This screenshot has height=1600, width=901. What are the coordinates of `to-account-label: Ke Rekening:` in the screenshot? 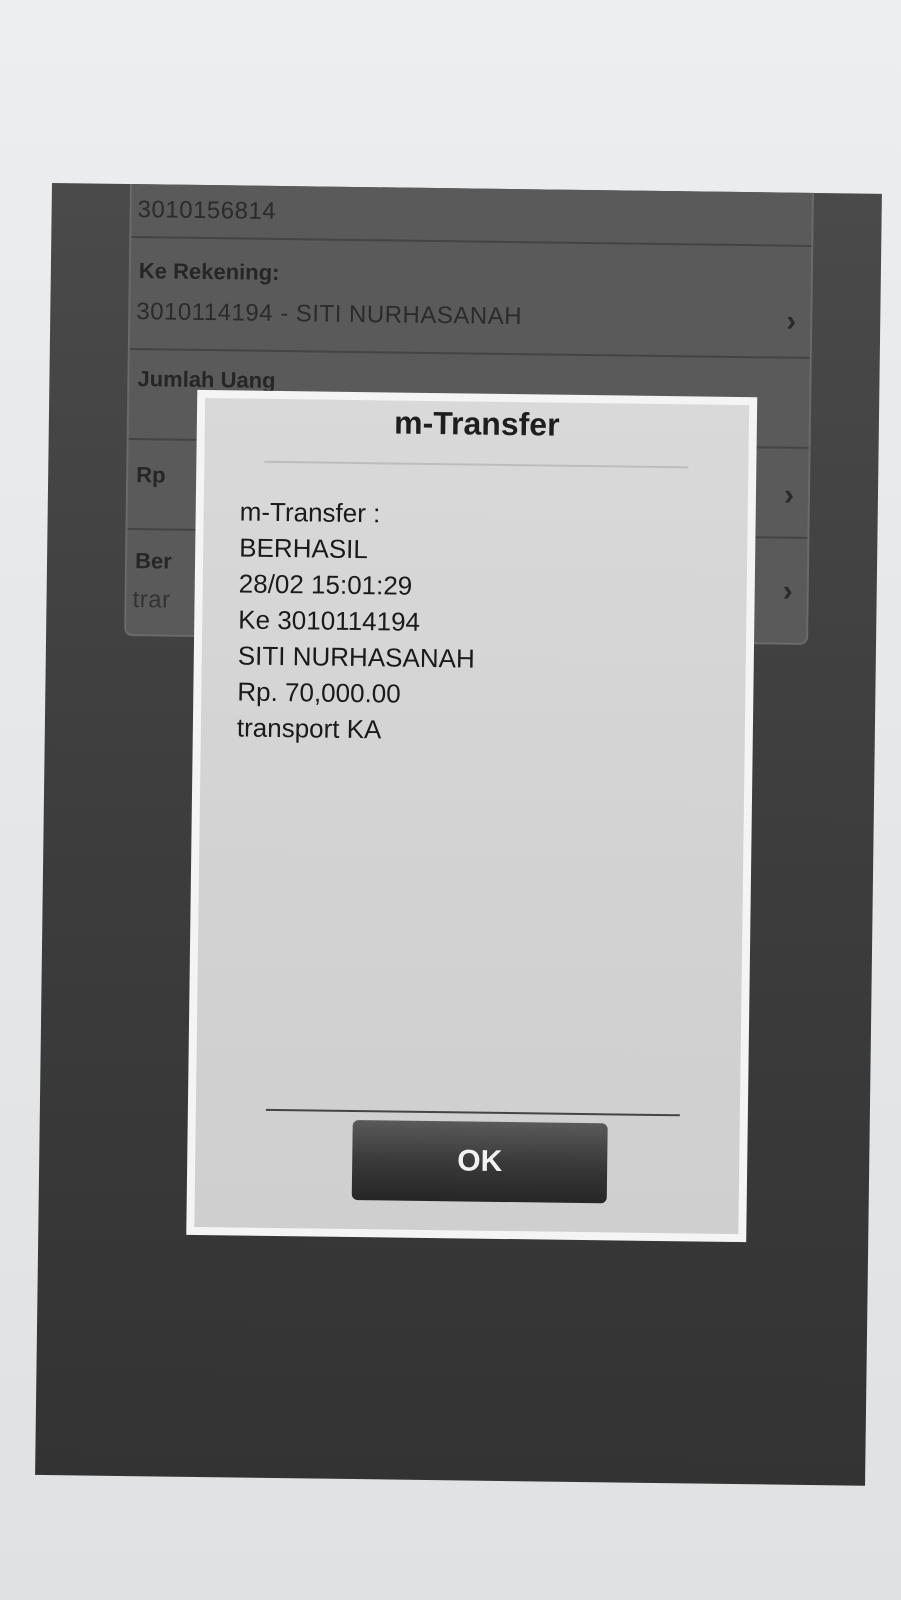 It's located at (209, 271).